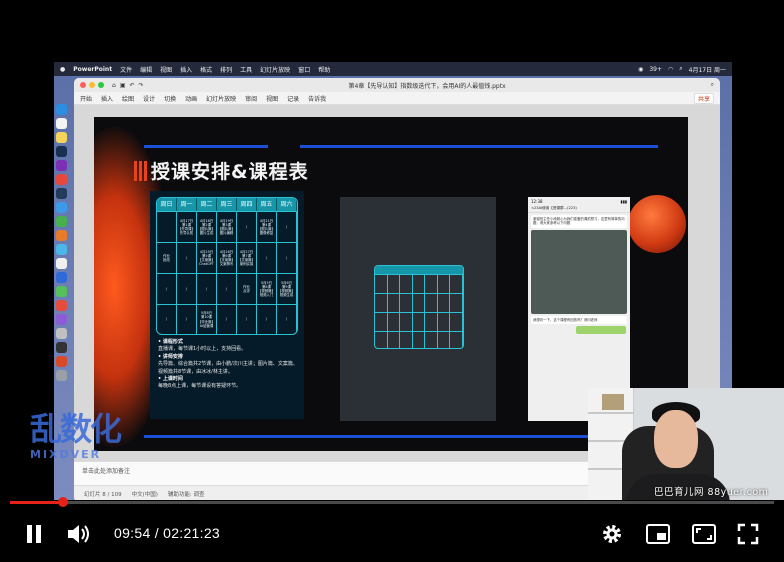  What do you see at coordinates (275, 69) in the screenshot?
I see `menu-slideshow: 幻灯片放映` at bounding box center [275, 69].